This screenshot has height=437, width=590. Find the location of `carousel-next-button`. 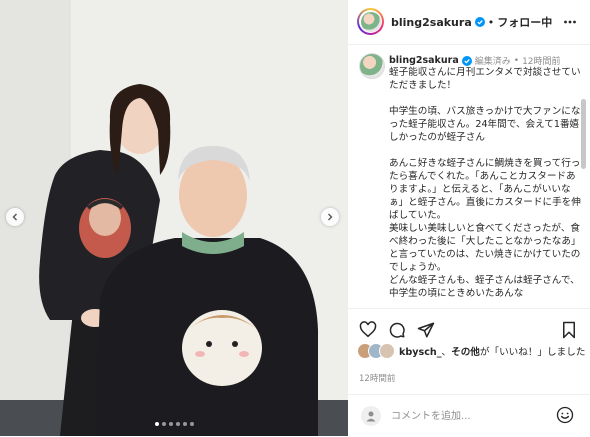

carousel-next-button is located at coordinates (330, 217).